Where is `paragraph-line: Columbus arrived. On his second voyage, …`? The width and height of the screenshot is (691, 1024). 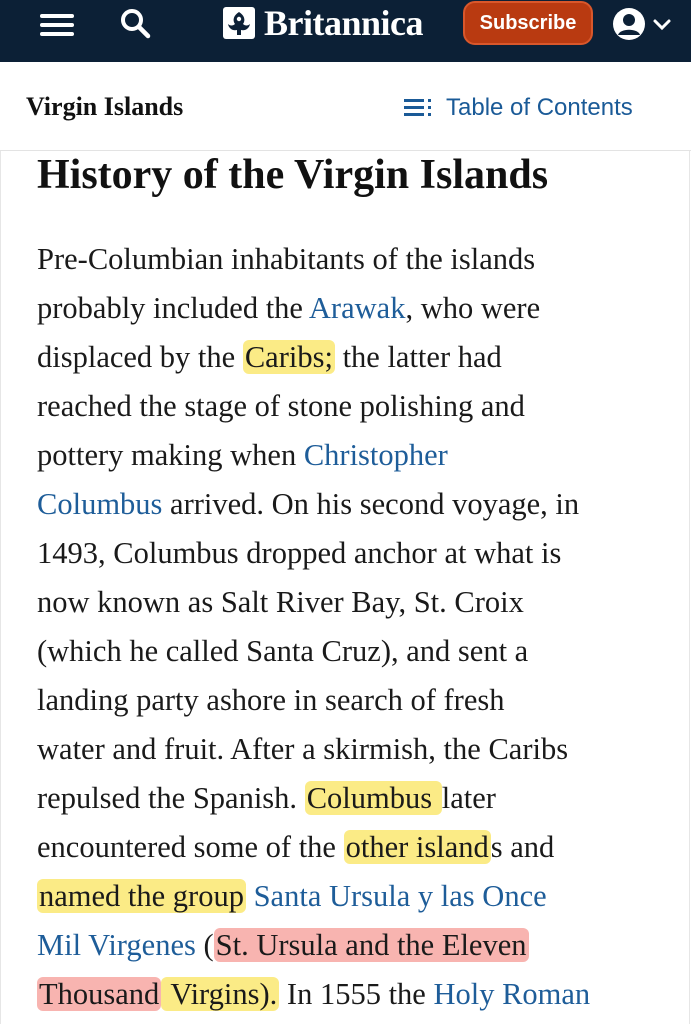 paragraph-line: Columbus arrived. On his second voyage, … is located at coordinates (357, 504).